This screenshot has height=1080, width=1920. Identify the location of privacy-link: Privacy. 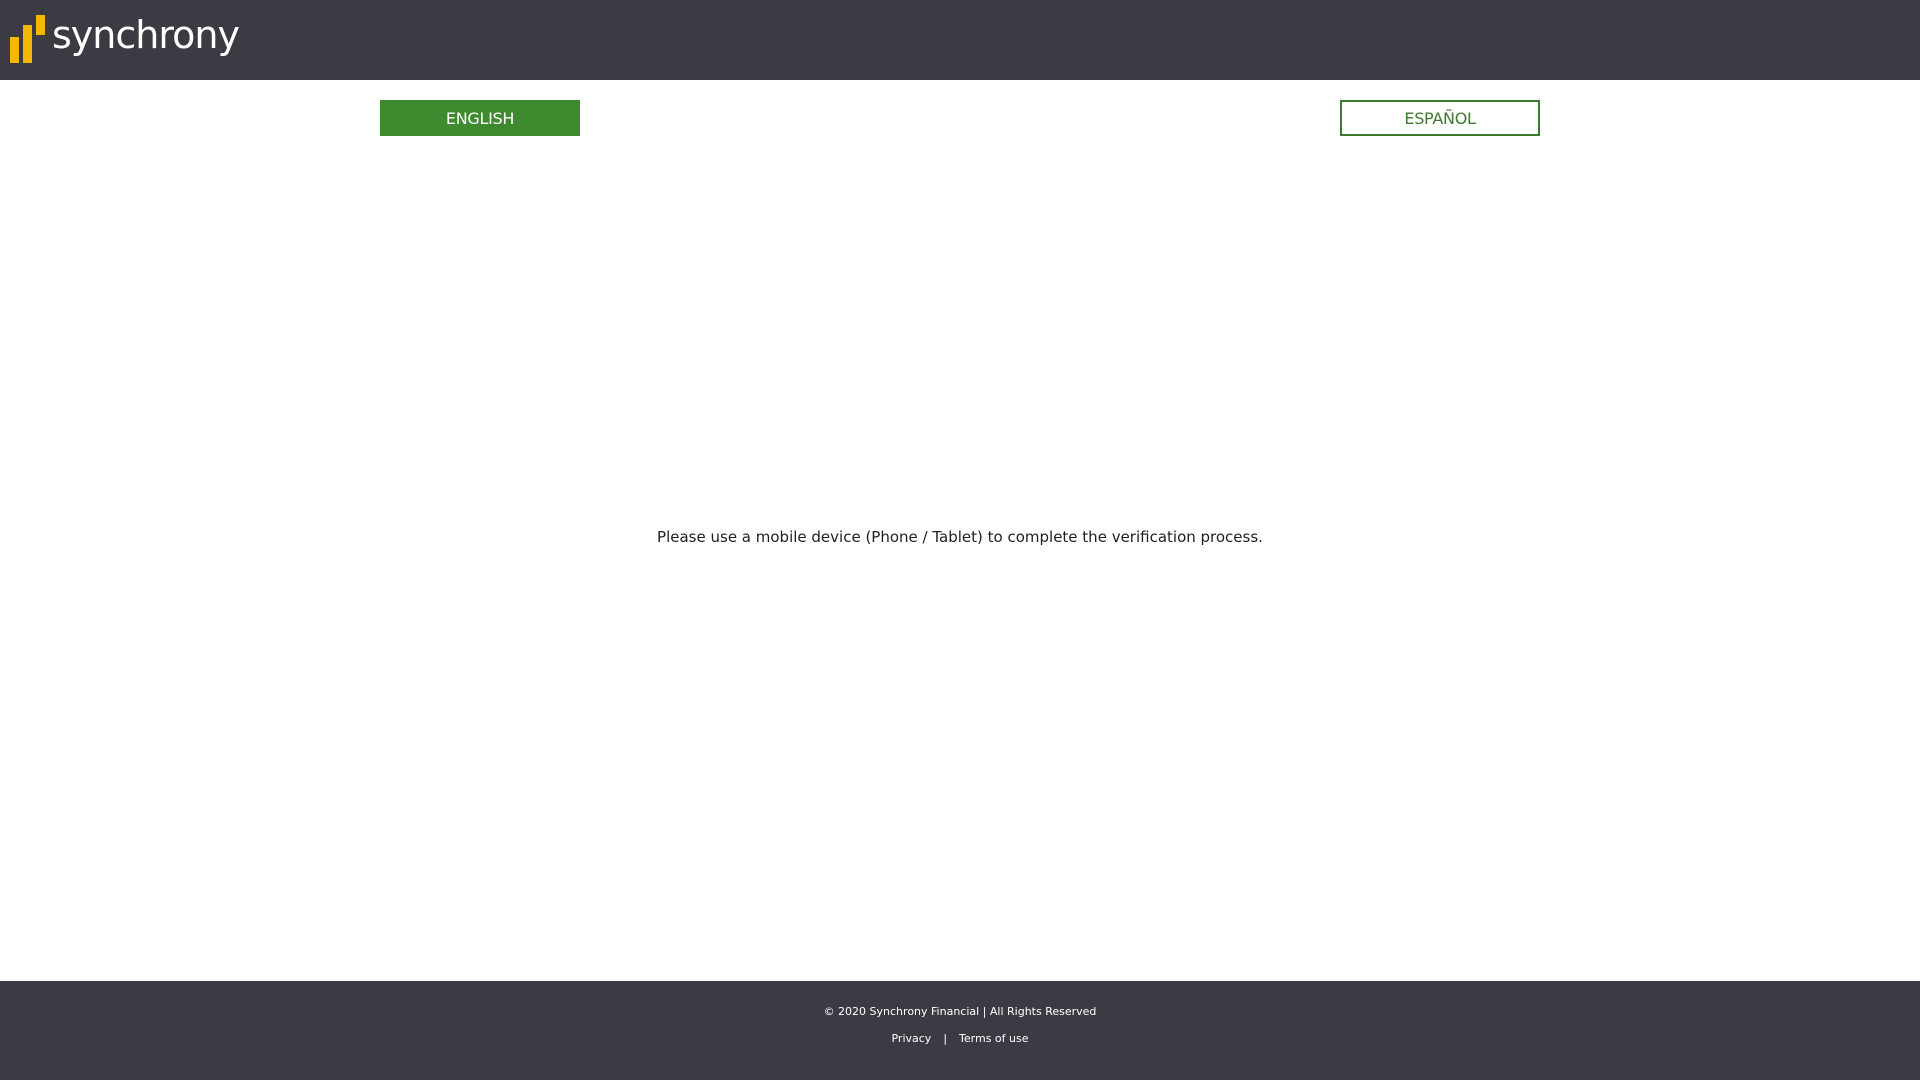
(911, 1038).